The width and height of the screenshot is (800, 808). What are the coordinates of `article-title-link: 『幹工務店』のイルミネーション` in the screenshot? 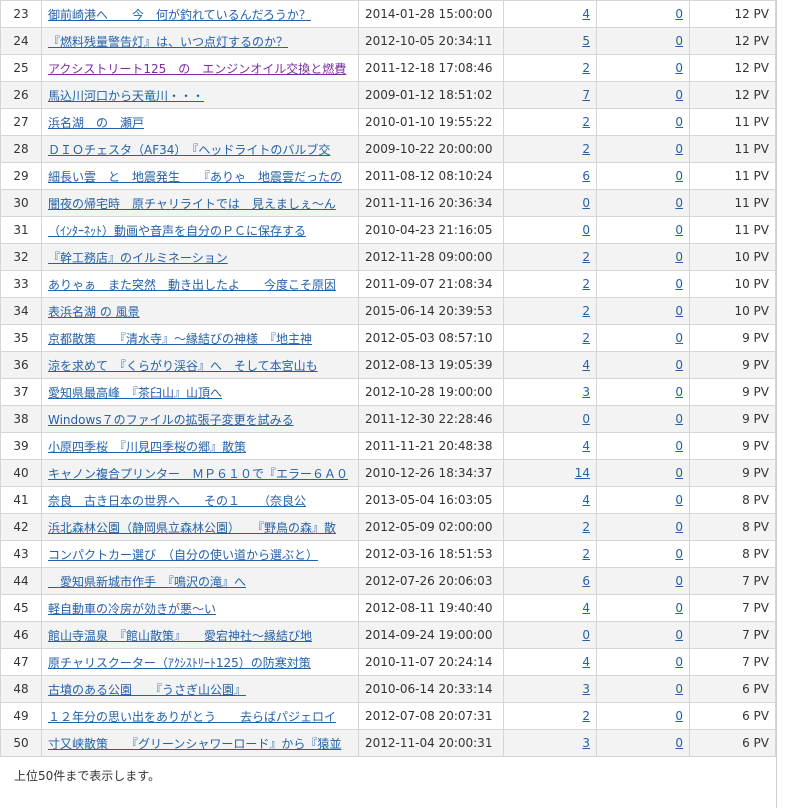 It's located at (138, 258).